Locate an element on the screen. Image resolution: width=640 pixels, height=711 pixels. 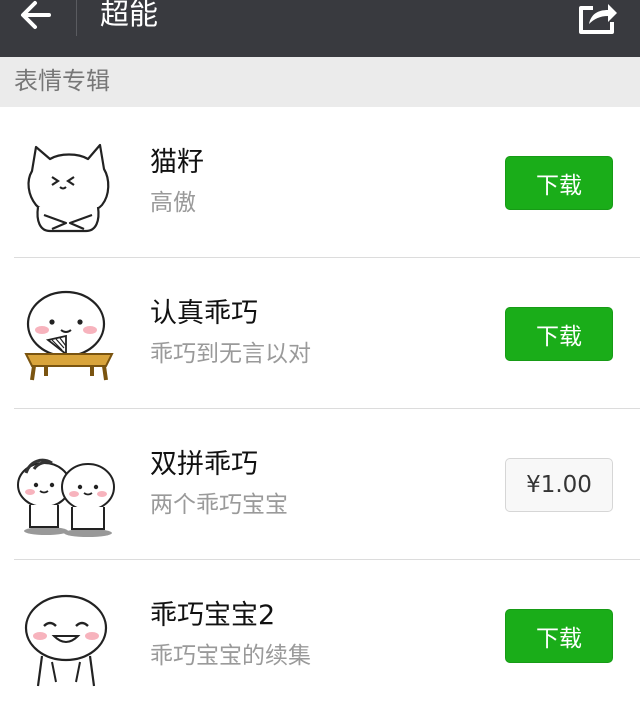
item-name: 认真乖巧 is located at coordinates (204, 313).